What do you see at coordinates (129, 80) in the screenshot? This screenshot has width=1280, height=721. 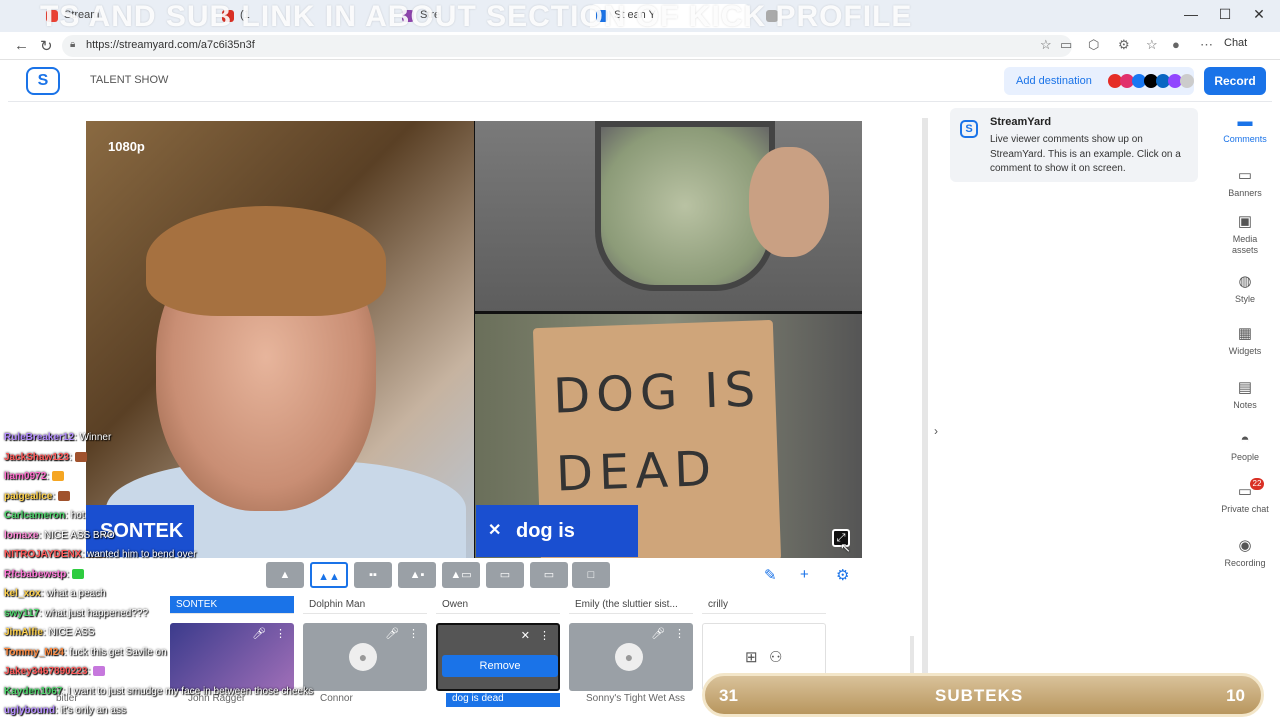 I see `show-title: TALENT SHOW` at bounding box center [129, 80].